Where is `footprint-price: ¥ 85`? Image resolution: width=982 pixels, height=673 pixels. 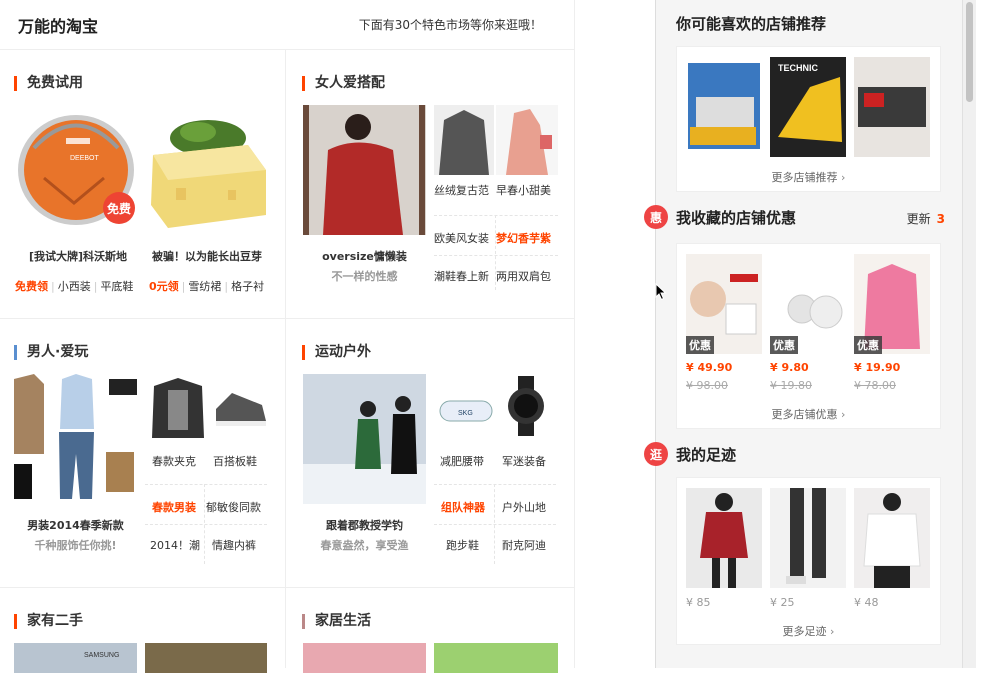
footprint-price: ¥ 85 is located at coordinates (698, 602).